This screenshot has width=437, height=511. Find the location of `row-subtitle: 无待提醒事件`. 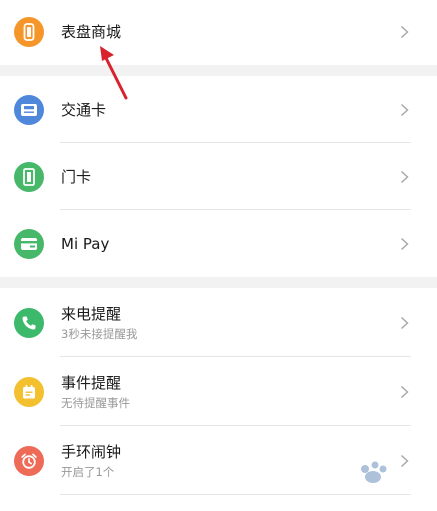

row-subtitle: 无待提醒事件 is located at coordinates (95, 402).